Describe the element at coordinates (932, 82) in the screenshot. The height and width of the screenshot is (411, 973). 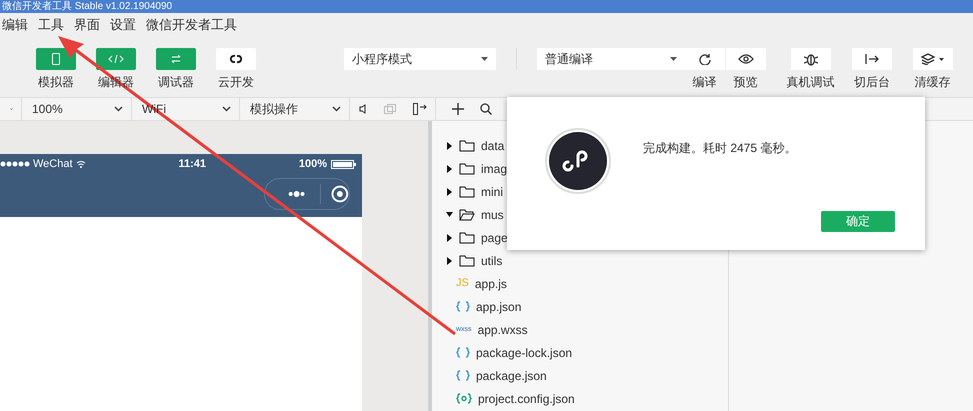
I see `toolbar-label: 清缓存` at that location.